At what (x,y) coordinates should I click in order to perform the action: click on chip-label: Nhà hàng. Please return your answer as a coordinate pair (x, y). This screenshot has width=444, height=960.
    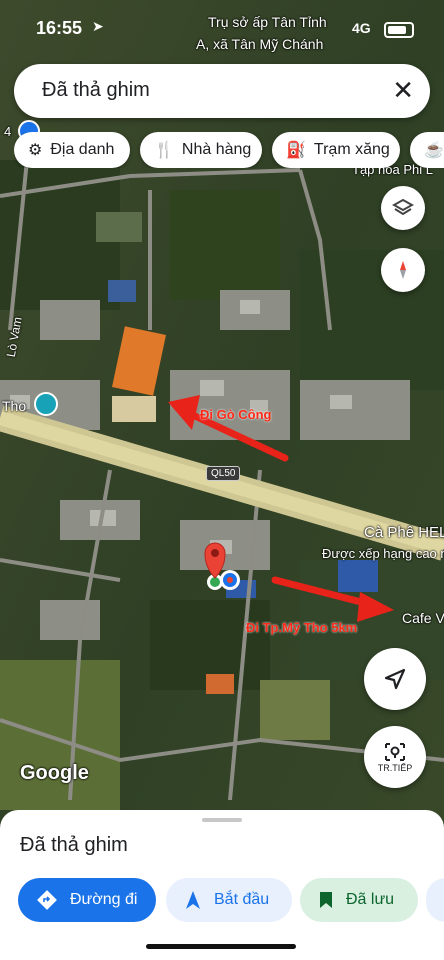
    Looking at the image, I should click on (216, 149).